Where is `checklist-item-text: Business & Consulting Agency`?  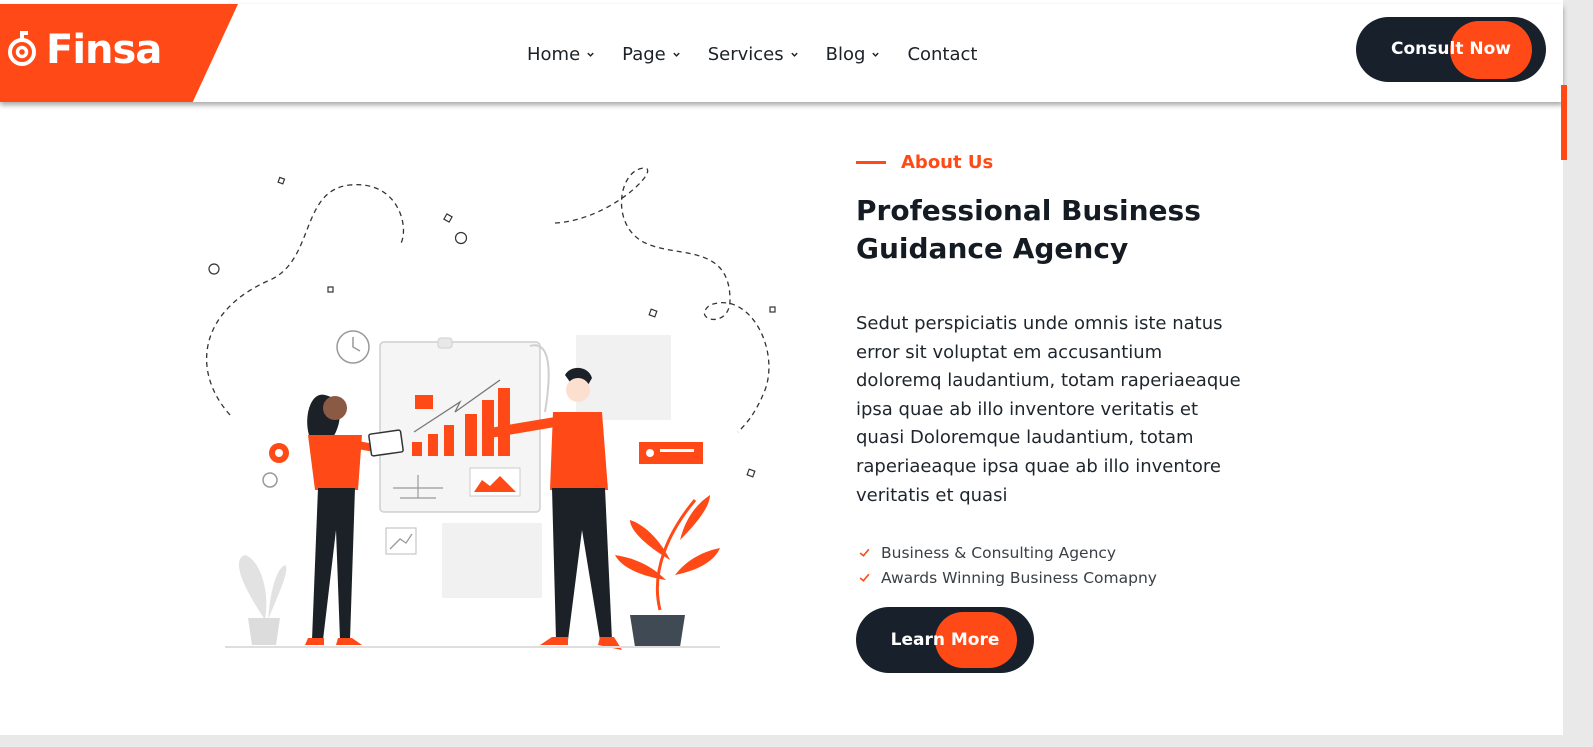 checklist-item-text: Business & Consulting Agency is located at coordinates (999, 552).